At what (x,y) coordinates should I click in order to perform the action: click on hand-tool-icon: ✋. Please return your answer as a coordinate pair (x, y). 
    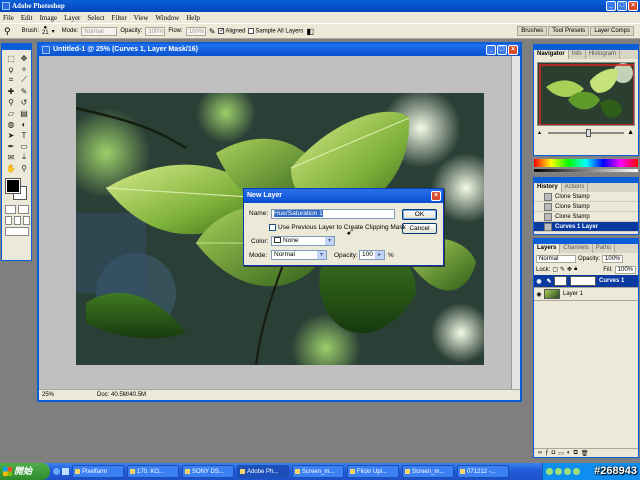
    Looking at the image, I should click on (11, 168).